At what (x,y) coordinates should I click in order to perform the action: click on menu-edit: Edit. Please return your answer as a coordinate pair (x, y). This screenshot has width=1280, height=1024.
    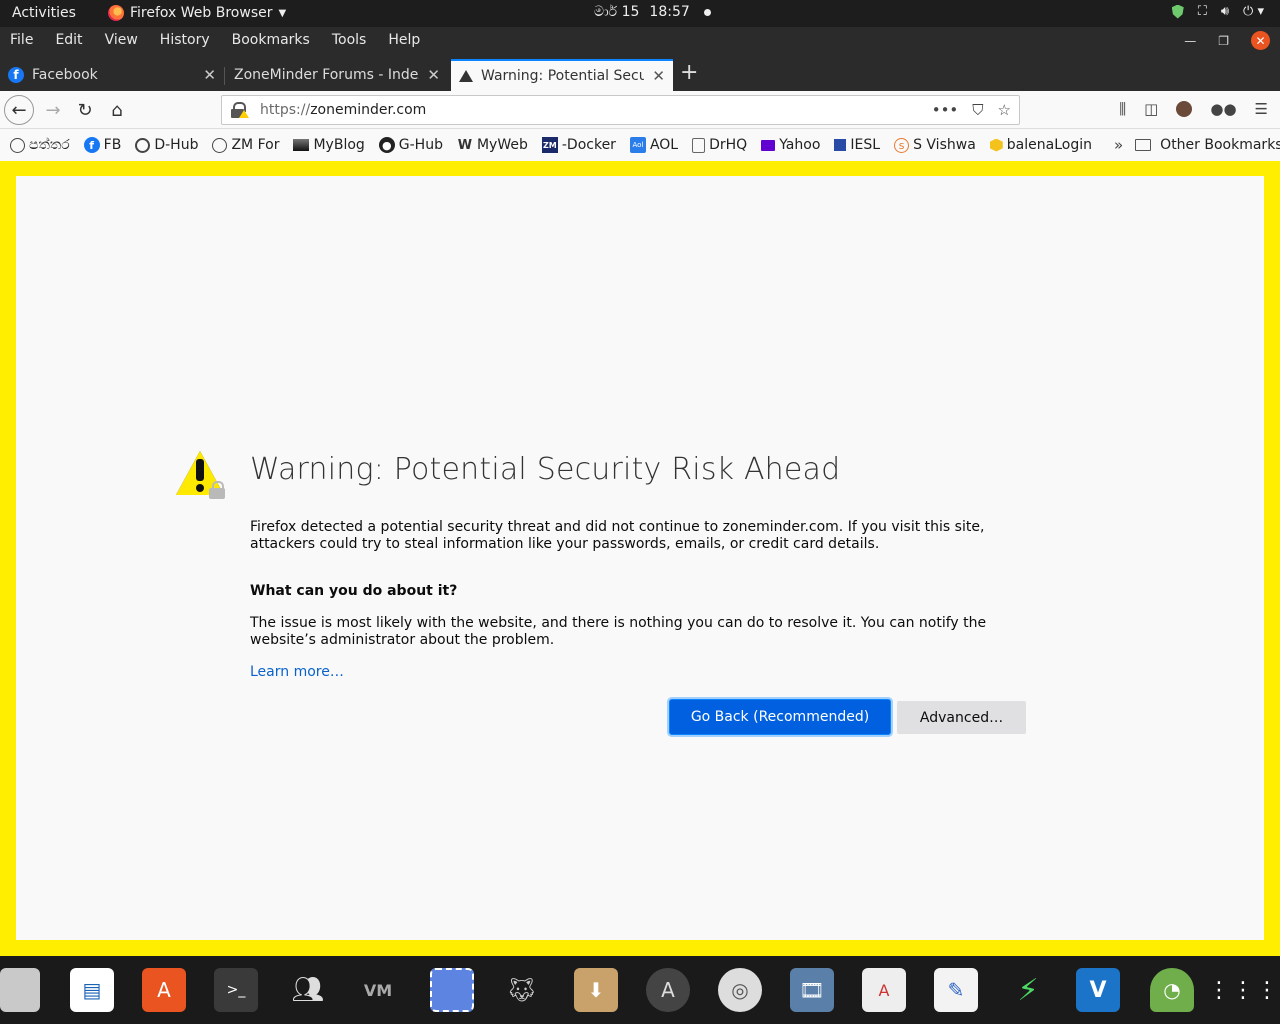
    Looking at the image, I should click on (68, 40).